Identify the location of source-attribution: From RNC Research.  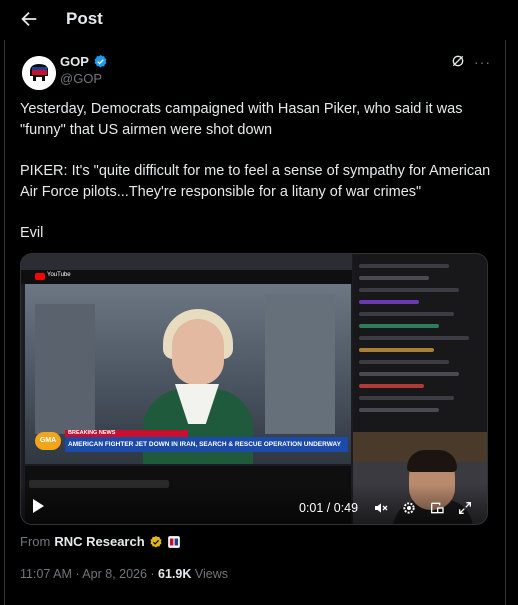
(100, 541).